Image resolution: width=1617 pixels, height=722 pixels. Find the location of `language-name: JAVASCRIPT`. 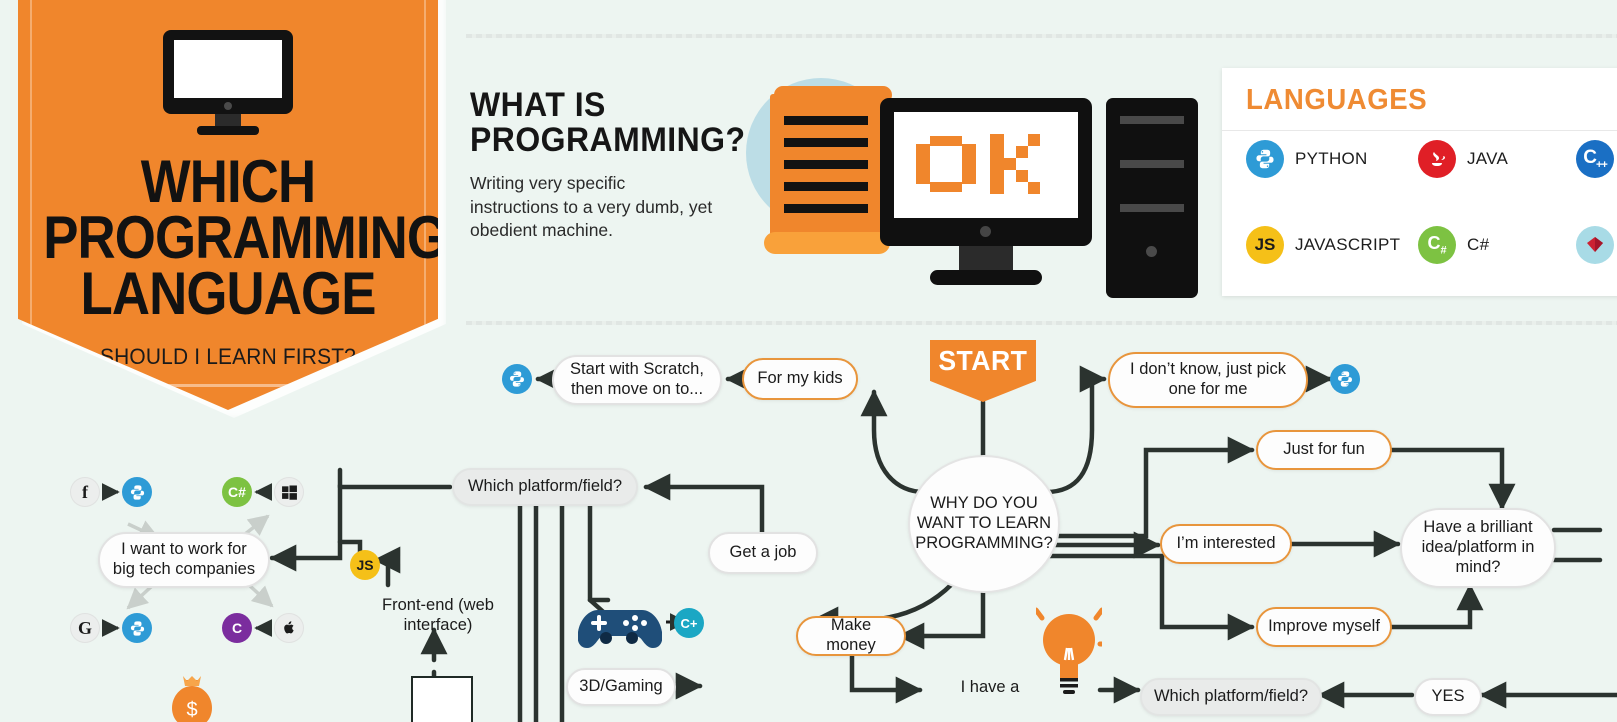

language-name: JAVASCRIPT is located at coordinates (1348, 244).